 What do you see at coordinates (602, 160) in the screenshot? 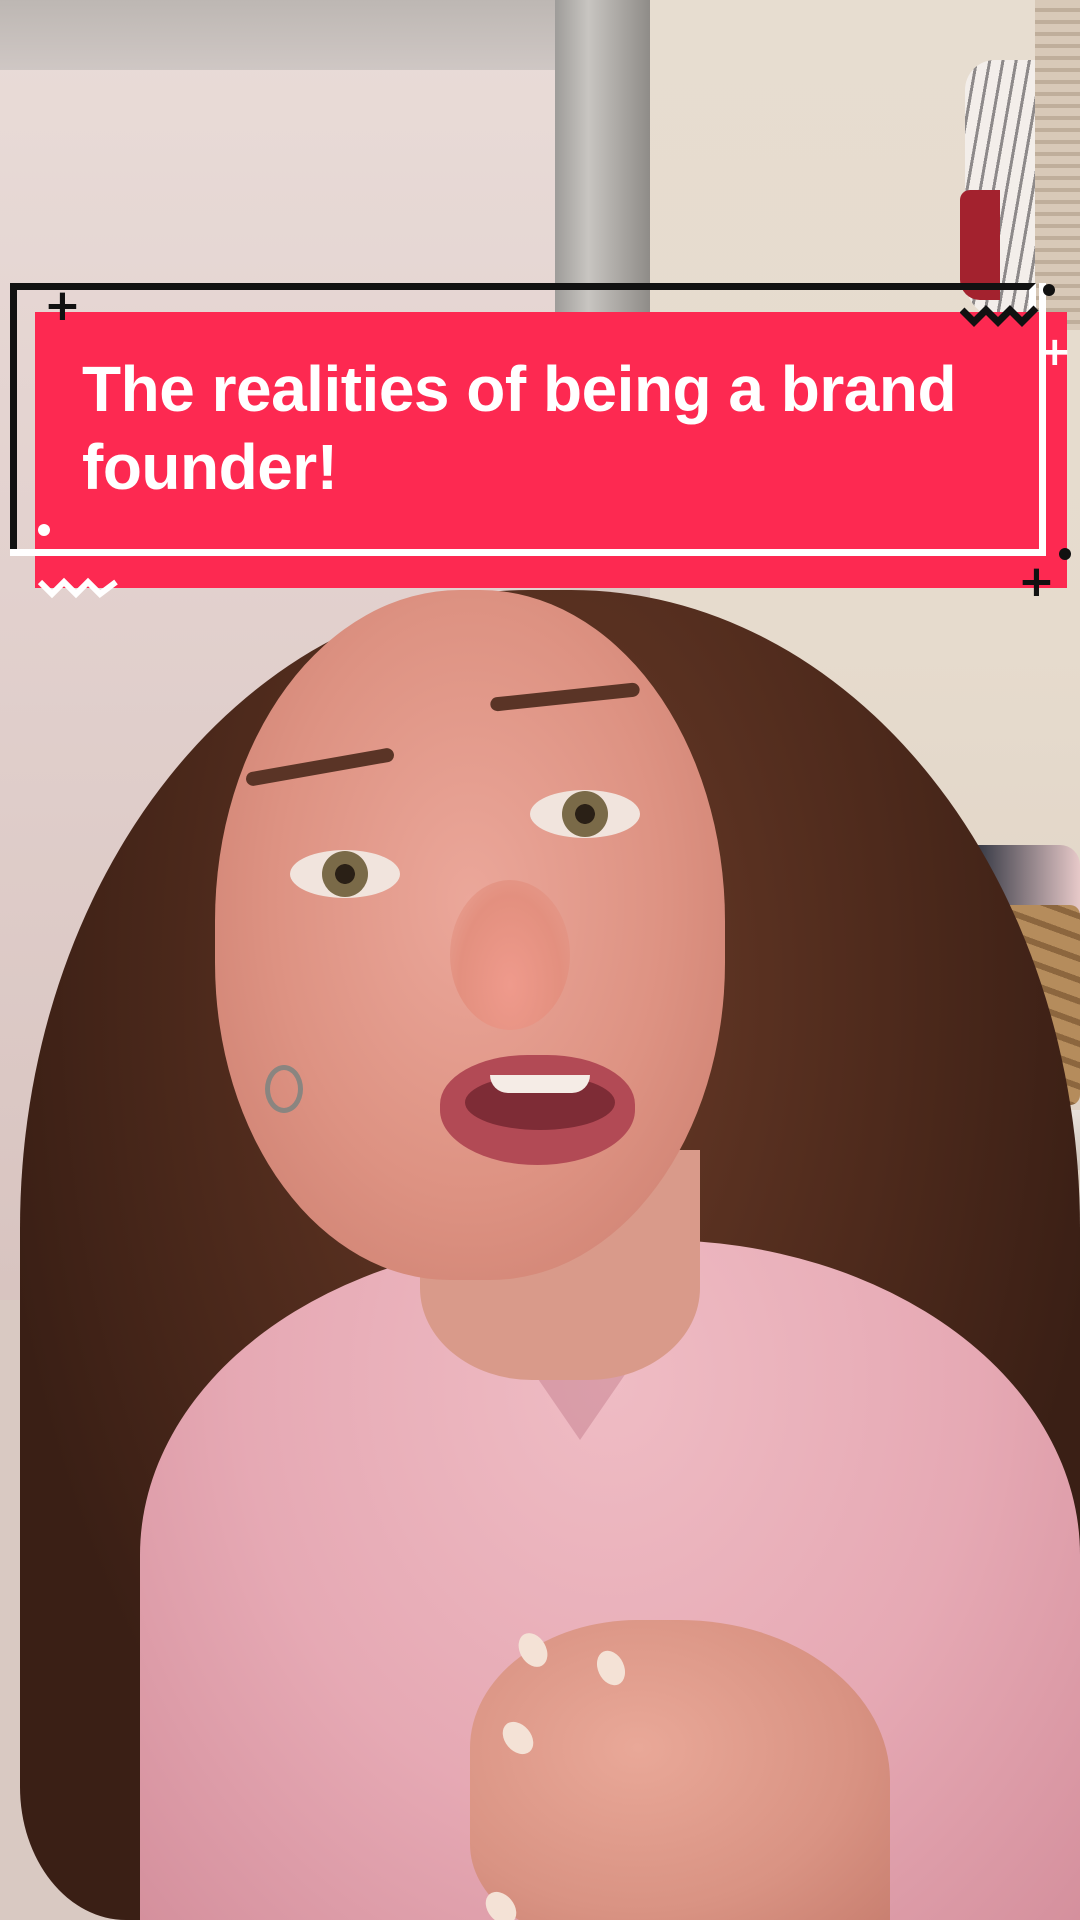
I see `background-door-frame` at bounding box center [602, 160].